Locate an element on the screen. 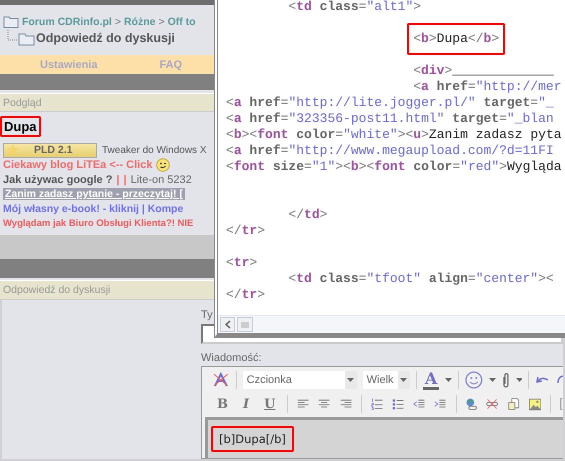 The width and height of the screenshot is (565, 461). code-line: <a href="http://www.megaupload.com/?d=11FI is located at coordinates (390, 151).